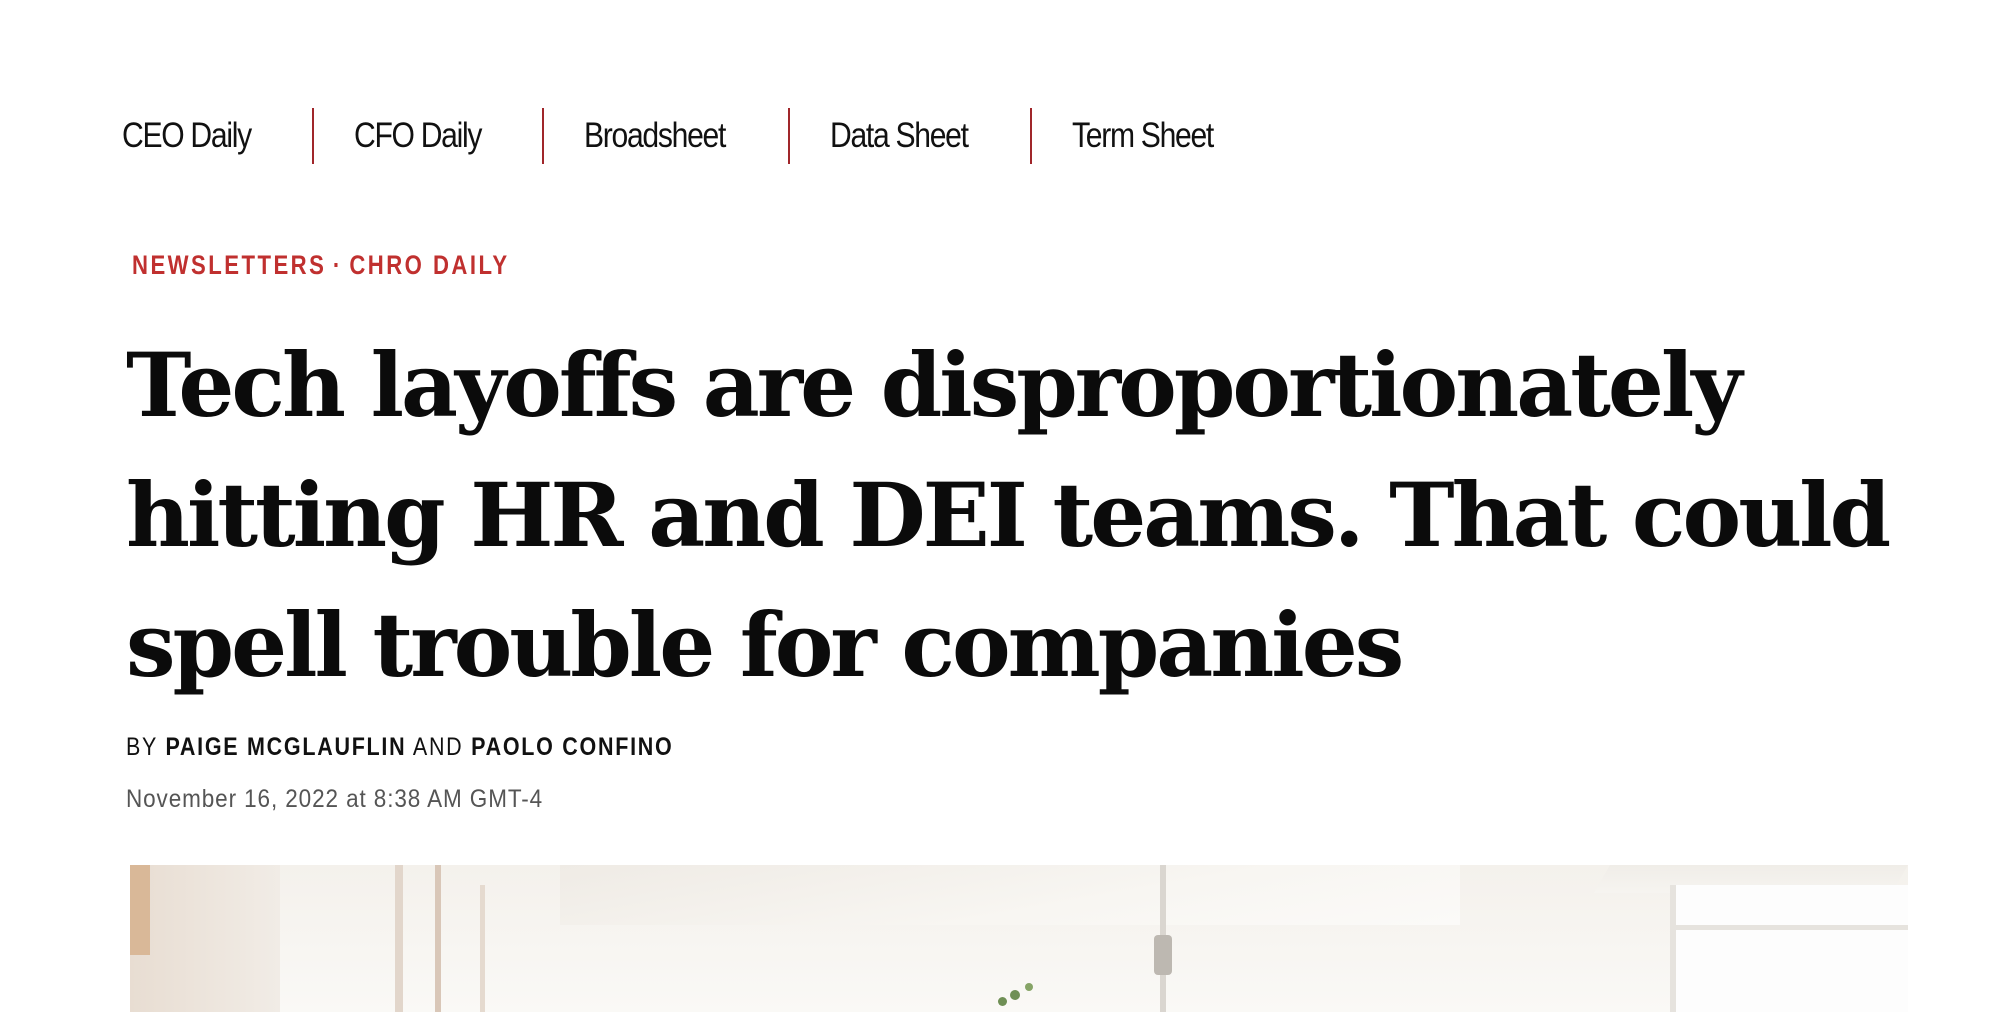  Describe the element at coordinates (1143, 136) in the screenshot. I see `nav-link-term-sheet: Term Sheet` at that location.